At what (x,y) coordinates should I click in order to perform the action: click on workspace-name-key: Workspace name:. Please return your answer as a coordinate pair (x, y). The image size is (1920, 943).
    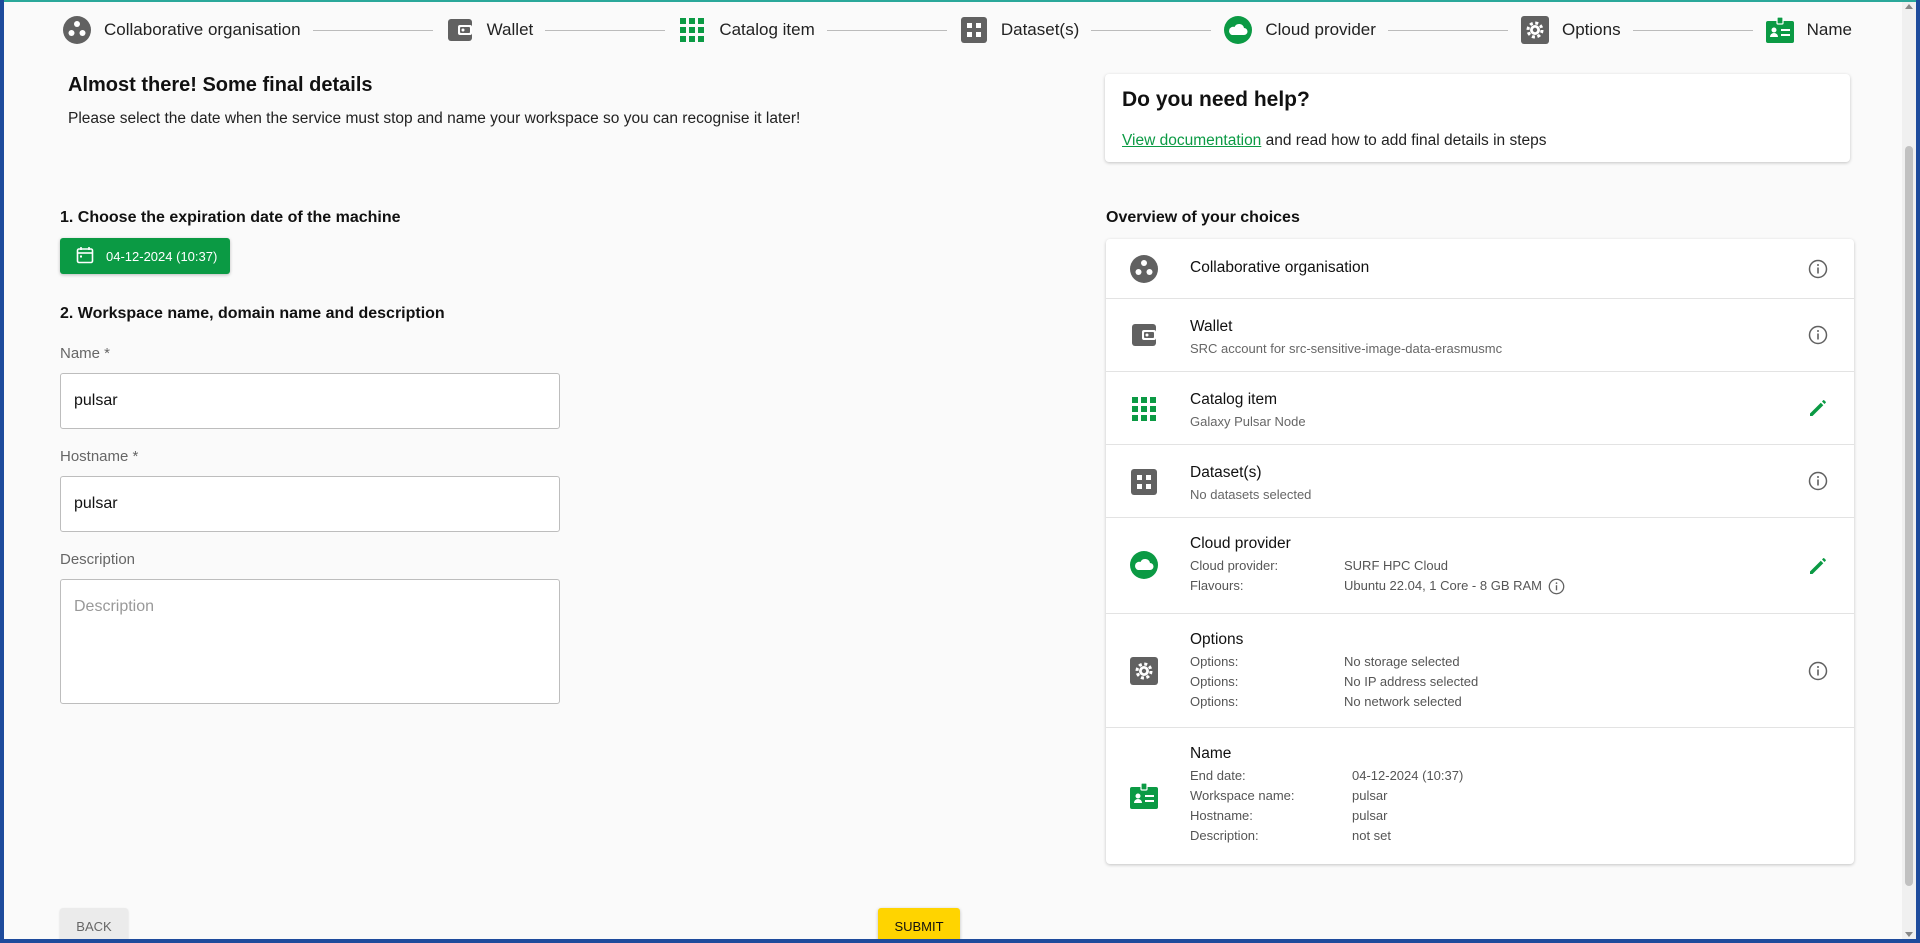
    Looking at the image, I should click on (1242, 795).